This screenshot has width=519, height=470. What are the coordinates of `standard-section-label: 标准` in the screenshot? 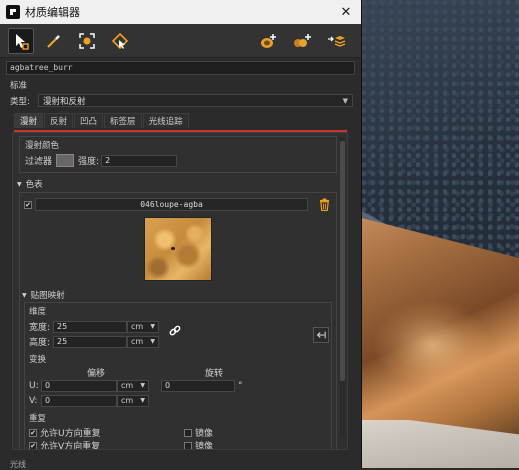 It's located at (19, 86).